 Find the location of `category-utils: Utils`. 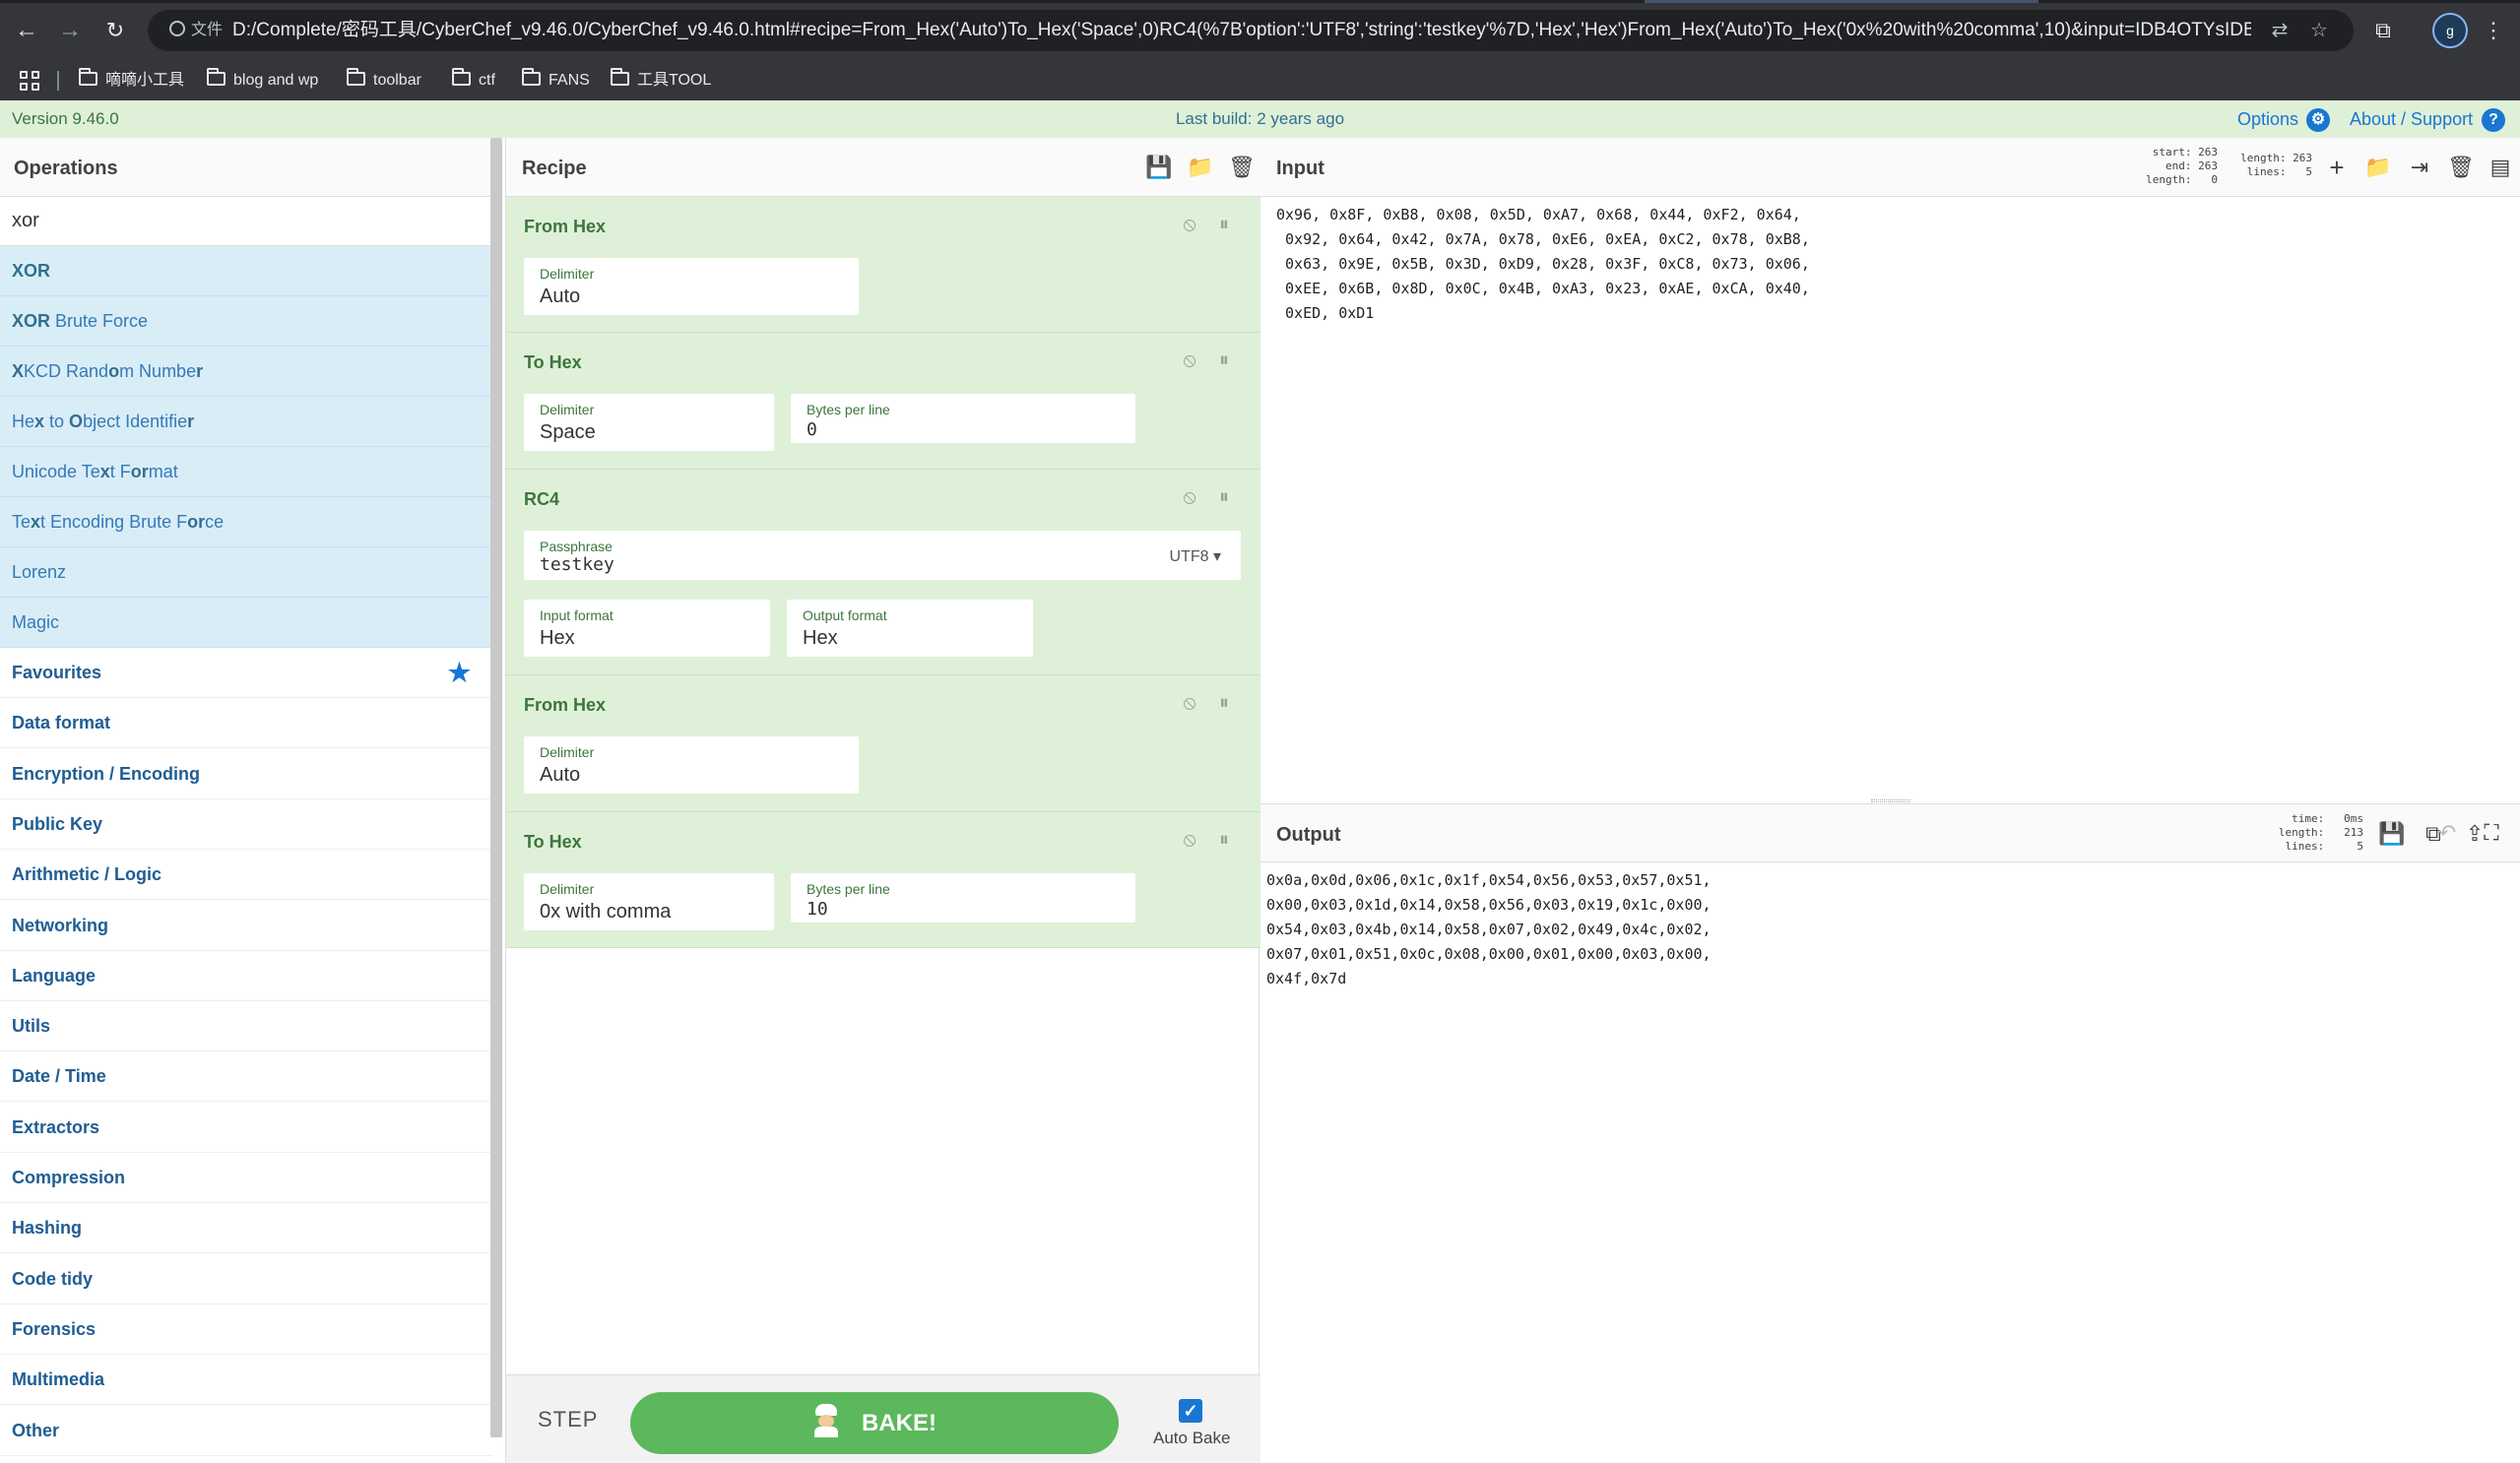

category-utils: Utils is located at coordinates (246, 1026).